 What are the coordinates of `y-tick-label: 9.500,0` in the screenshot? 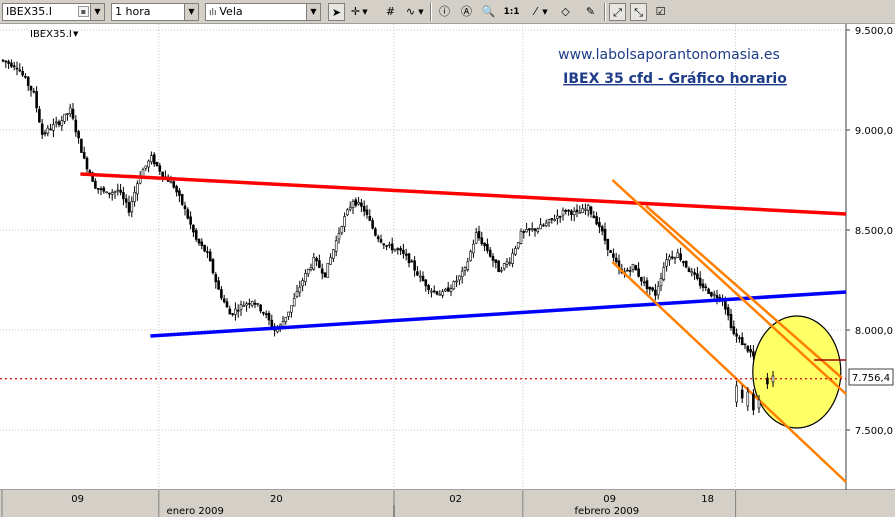 It's located at (874, 31).